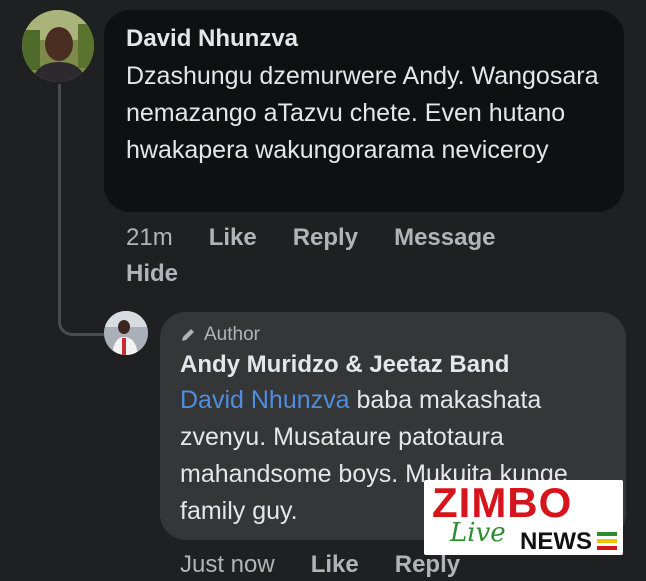  What do you see at coordinates (364, 39) in the screenshot?
I see `comment-author: David Nhunzva` at bounding box center [364, 39].